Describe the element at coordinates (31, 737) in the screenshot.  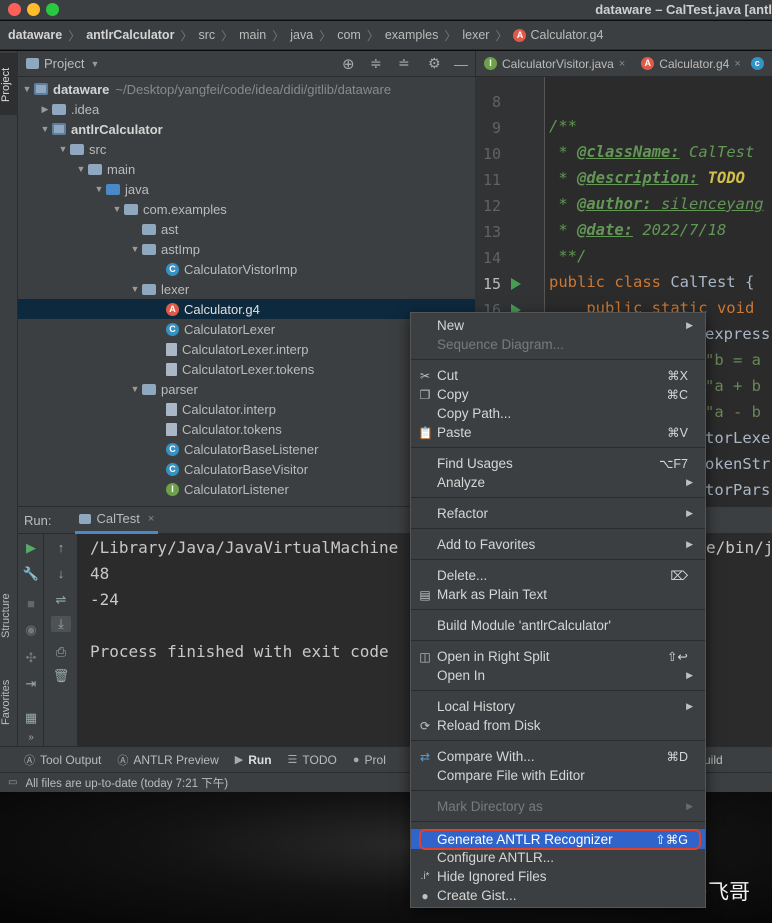
I see `more-icon: »` at that location.